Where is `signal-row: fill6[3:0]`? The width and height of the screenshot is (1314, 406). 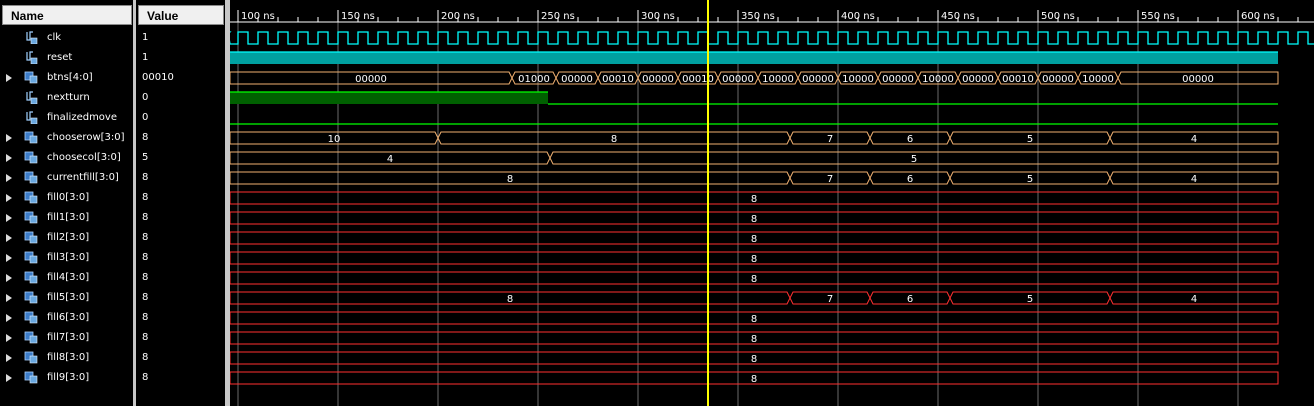
signal-row: fill6[3:0] is located at coordinates (66, 318).